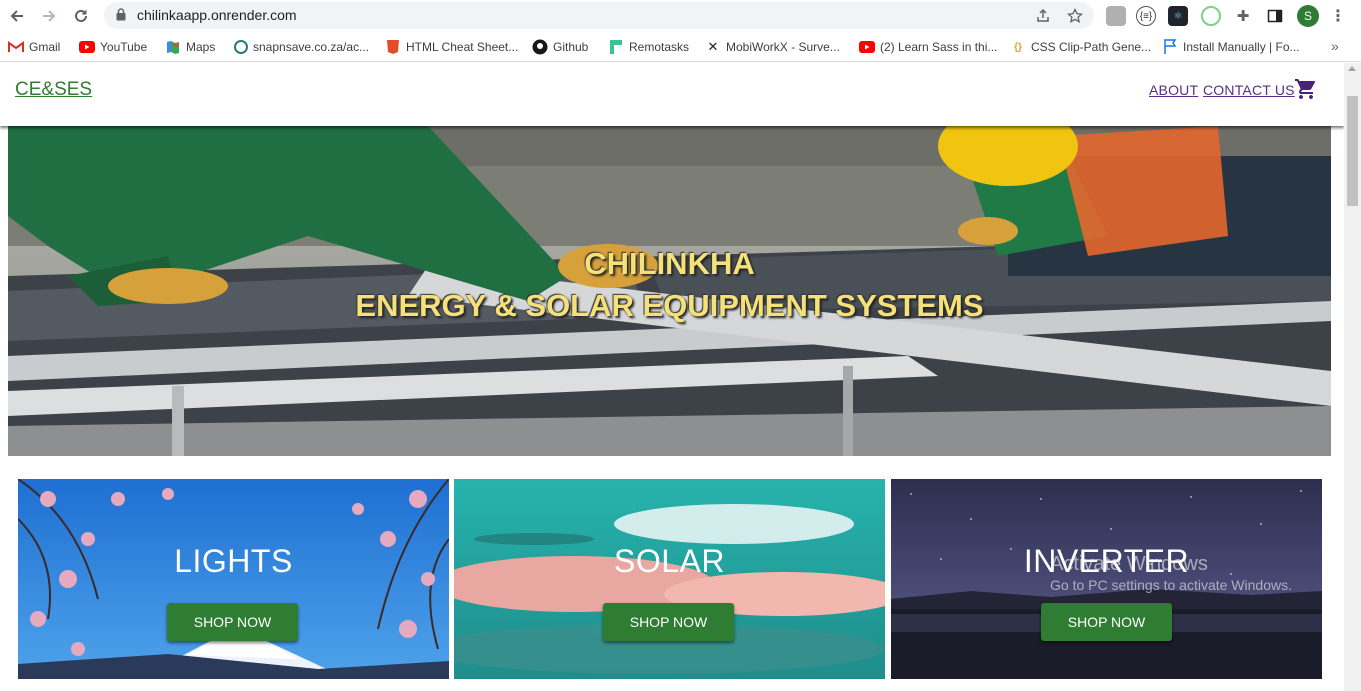 Image resolution: width=1361 pixels, height=691 pixels. What do you see at coordinates (669, 561) in the screenshot?
I see `tile-title-solar: SOLAR` at bounding box center [669, 561].